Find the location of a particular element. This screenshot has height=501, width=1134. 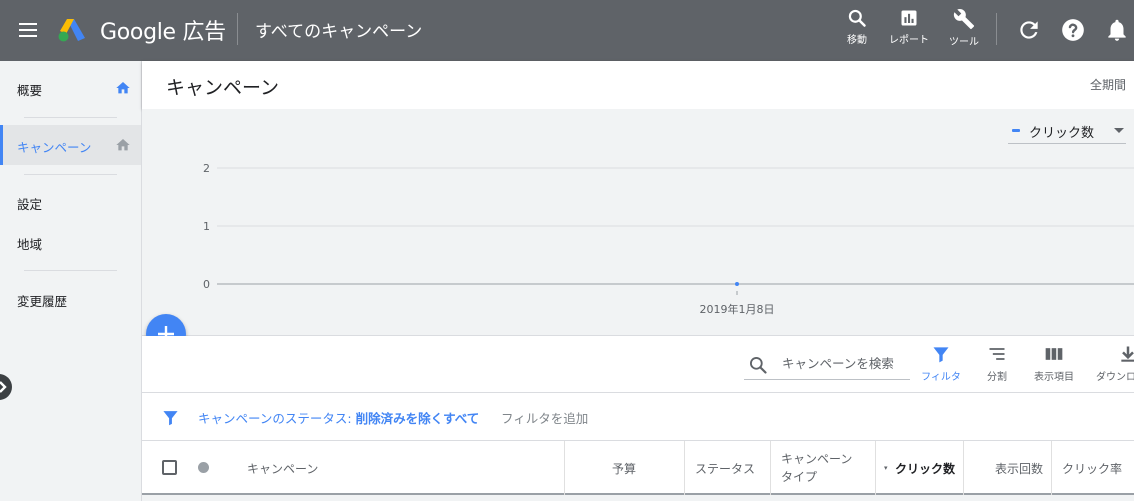

help-icon is located at coordinates (1073, 30).